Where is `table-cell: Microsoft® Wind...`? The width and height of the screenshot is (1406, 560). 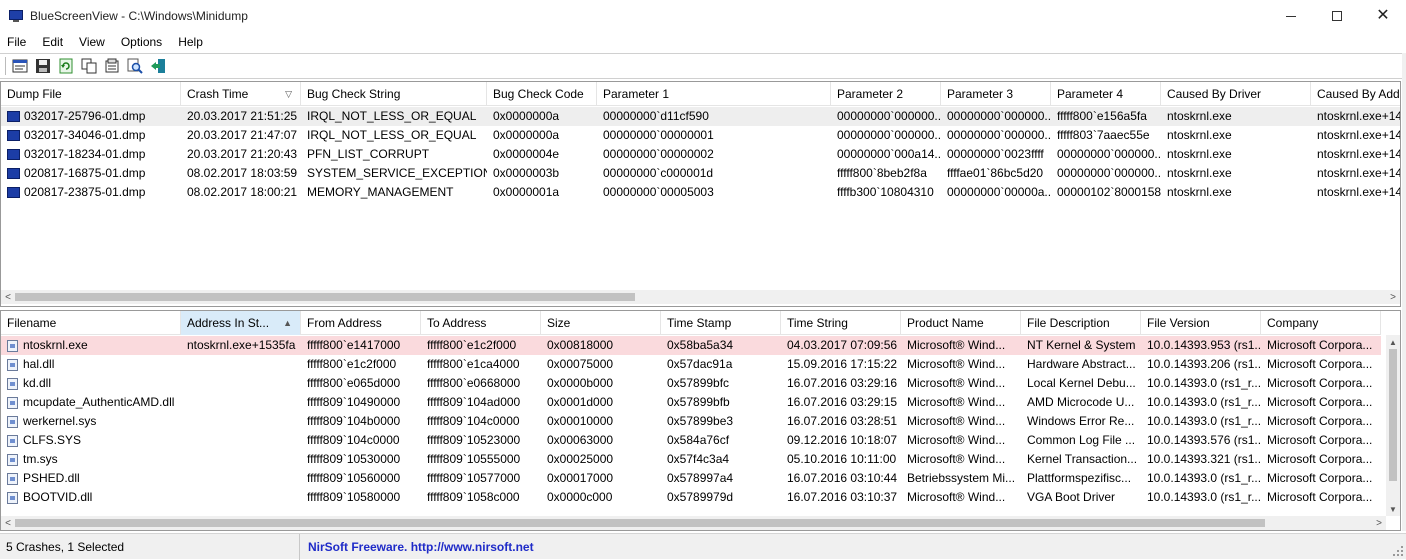
table-cell: Microsoft® Wind... is located at coordinates (961, 497).